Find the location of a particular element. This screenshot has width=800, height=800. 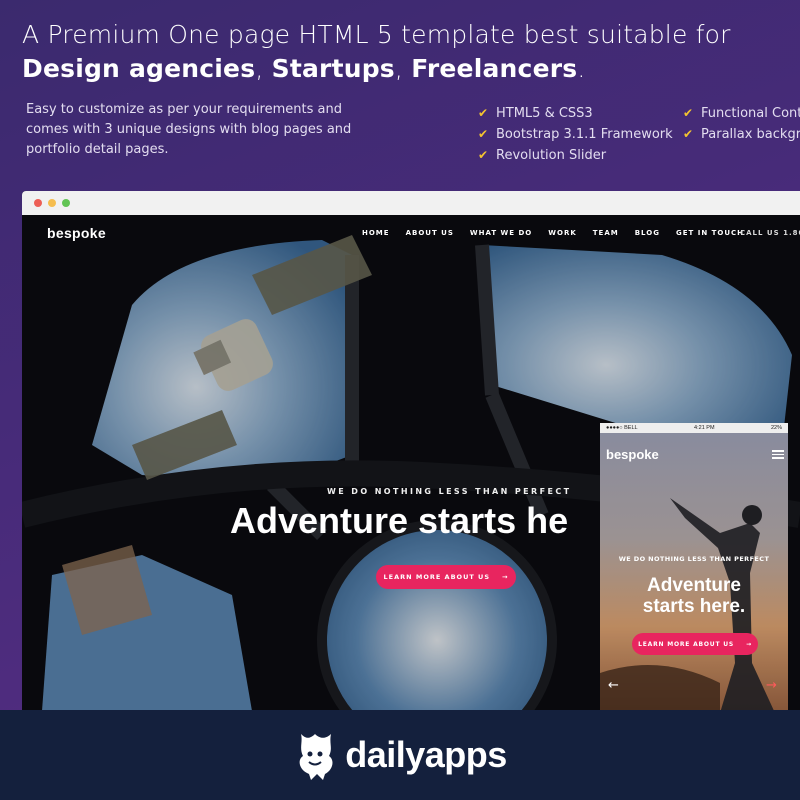

learn-more-button: LEARN MORE ABOUT US → is located at coordinates (446, 577).